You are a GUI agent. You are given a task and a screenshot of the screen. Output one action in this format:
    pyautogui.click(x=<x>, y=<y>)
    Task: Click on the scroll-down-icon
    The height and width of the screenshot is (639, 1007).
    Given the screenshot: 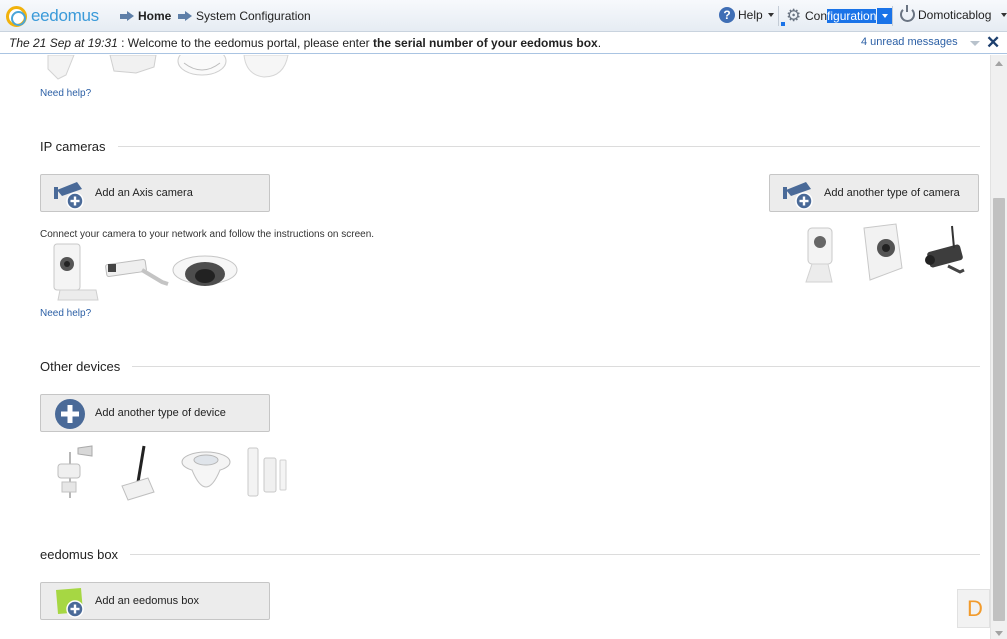 What is the action you would take?
    pyautogui.click(x=999, y=633)
    